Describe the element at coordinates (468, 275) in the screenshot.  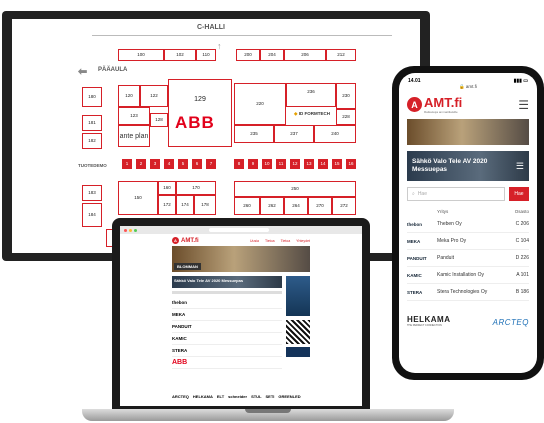
I see `phone-exhibitor-row: KAMIC Kamic Installation Oy A 101` at that location.